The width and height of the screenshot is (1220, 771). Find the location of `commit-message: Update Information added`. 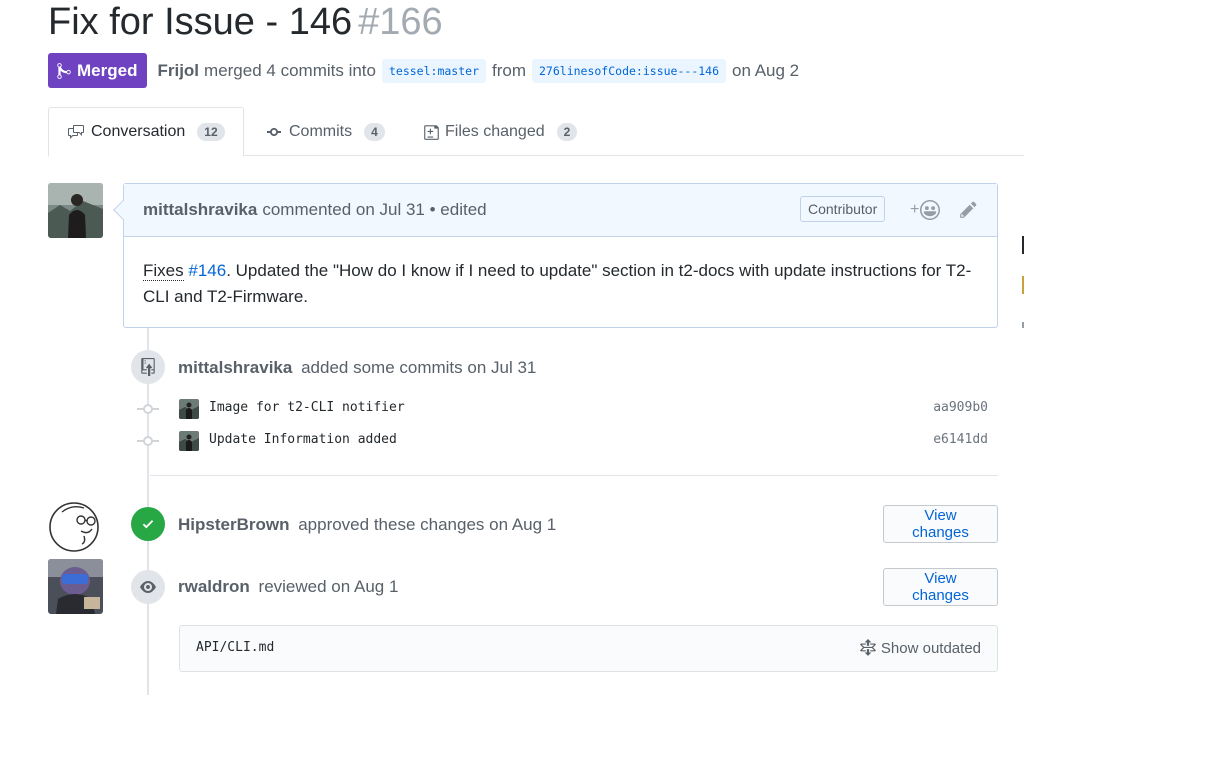

commit-message: Update Information added is located at coordinates (303, 439).